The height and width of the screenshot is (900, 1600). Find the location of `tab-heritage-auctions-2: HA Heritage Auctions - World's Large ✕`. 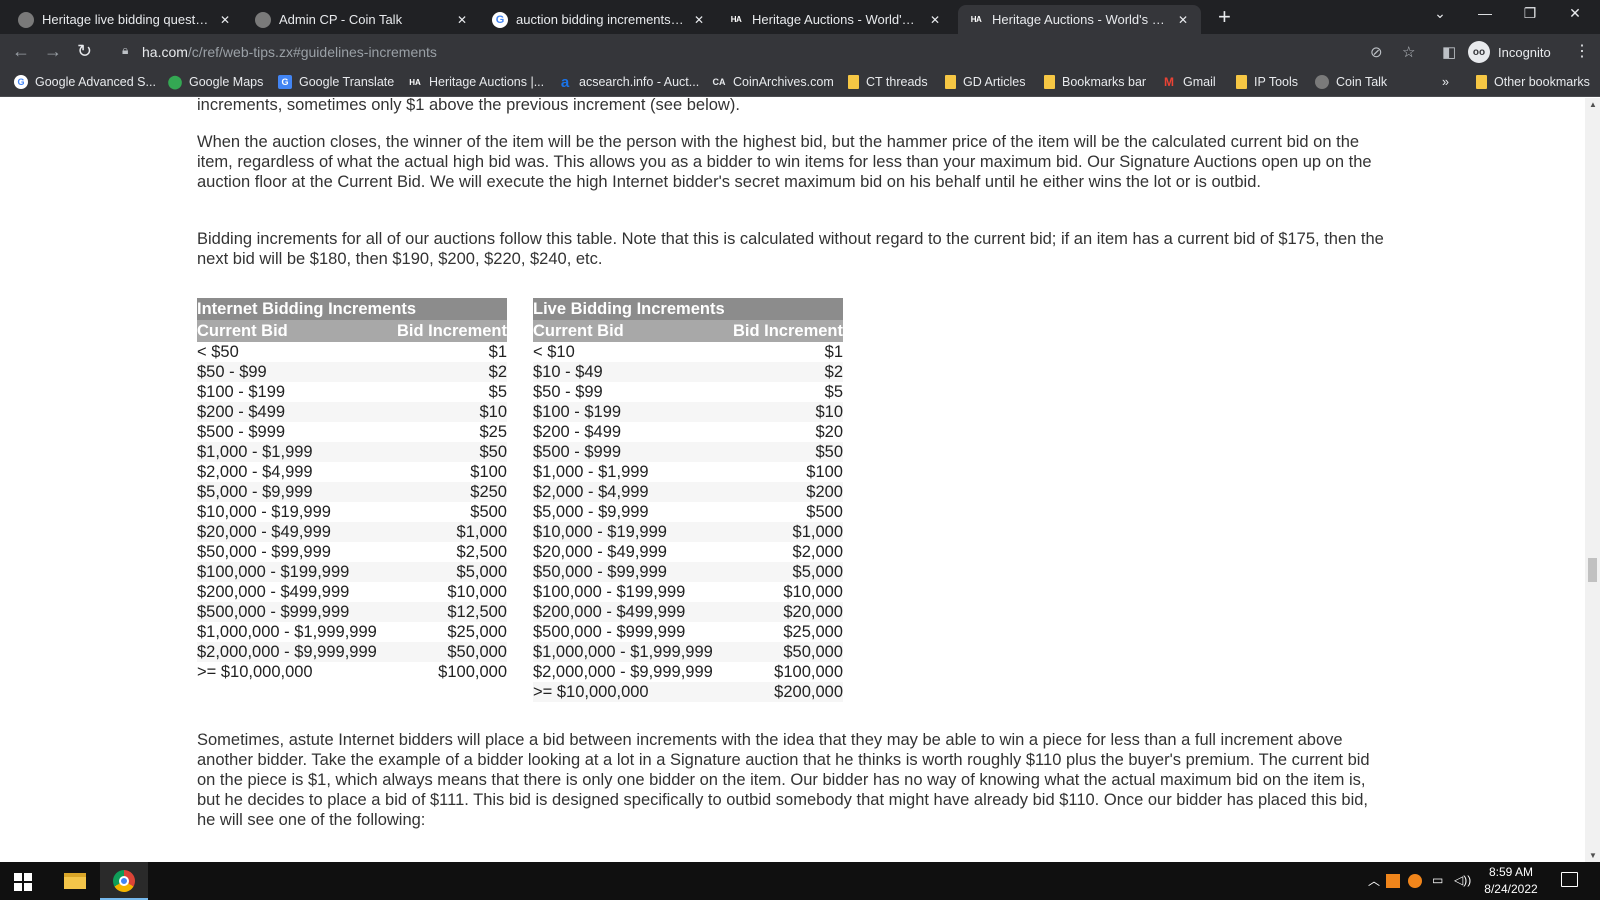

tab-heritage-auctions-2: HA Heritage Auctions - World's Large ✕ is located at coordinates (1079, 19).